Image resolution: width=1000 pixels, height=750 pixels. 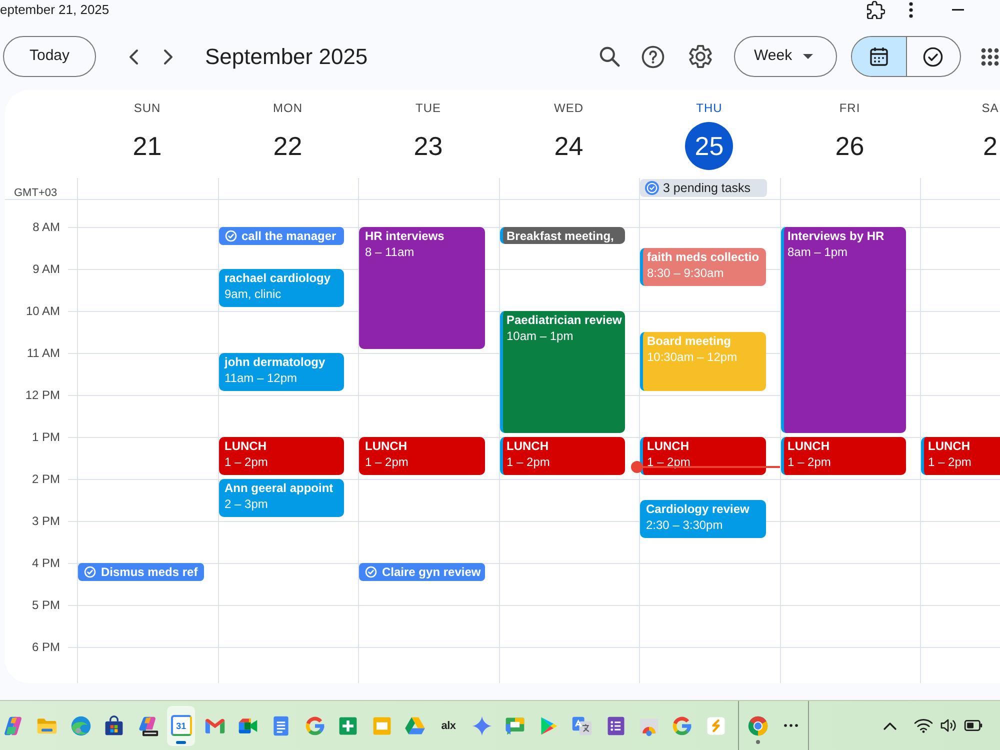 What do you see at coordinates (421, 572) in the screenshot?
I see `task-chip: Claire gyn review` at bounding box center [421, 572].